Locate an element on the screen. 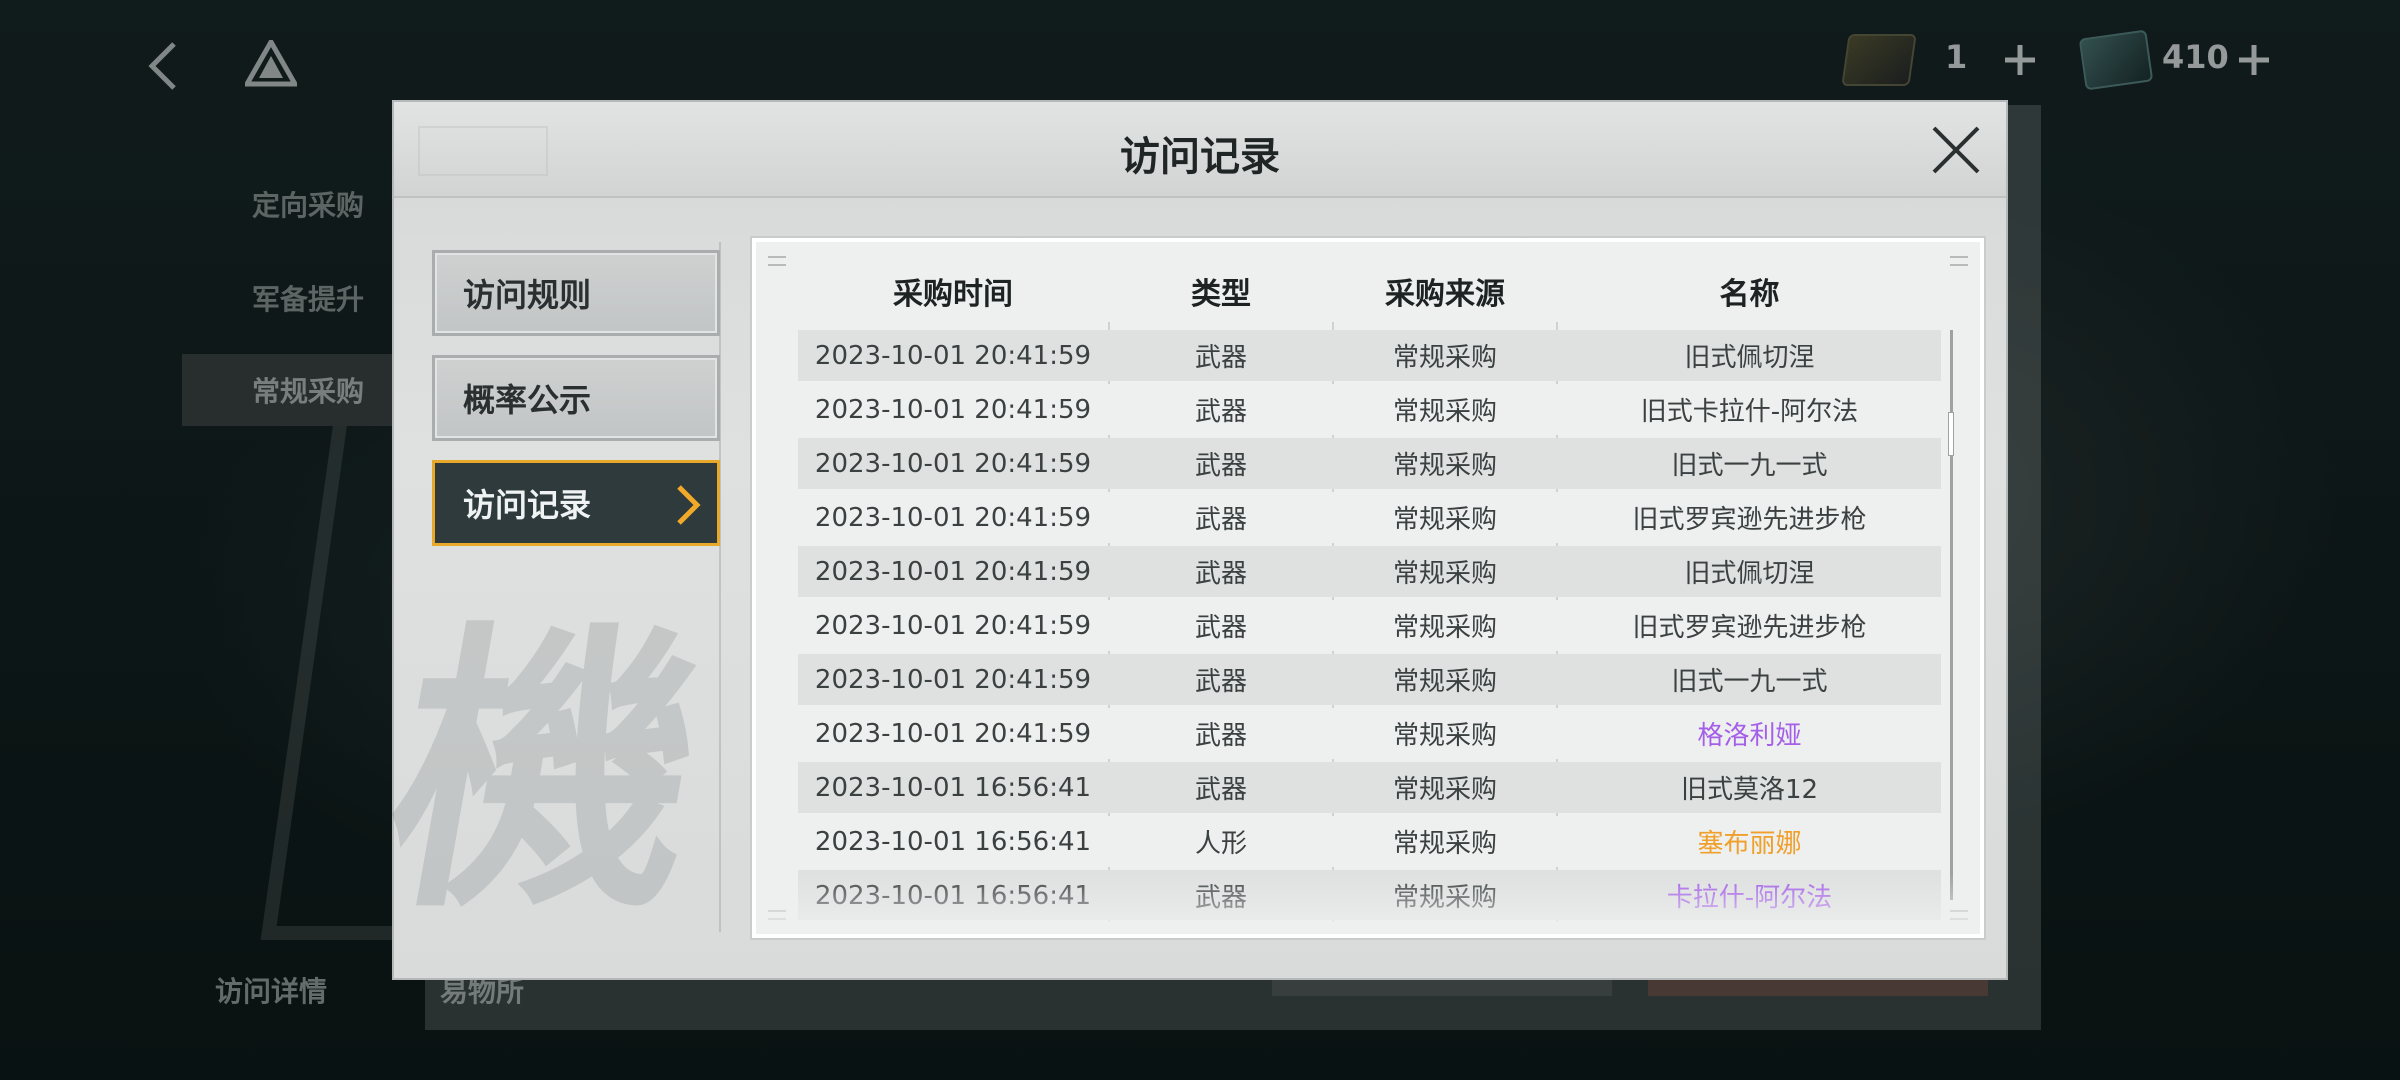 The image size is (2400, 1080). left-panel-divider is located at coordinates (720, 587).